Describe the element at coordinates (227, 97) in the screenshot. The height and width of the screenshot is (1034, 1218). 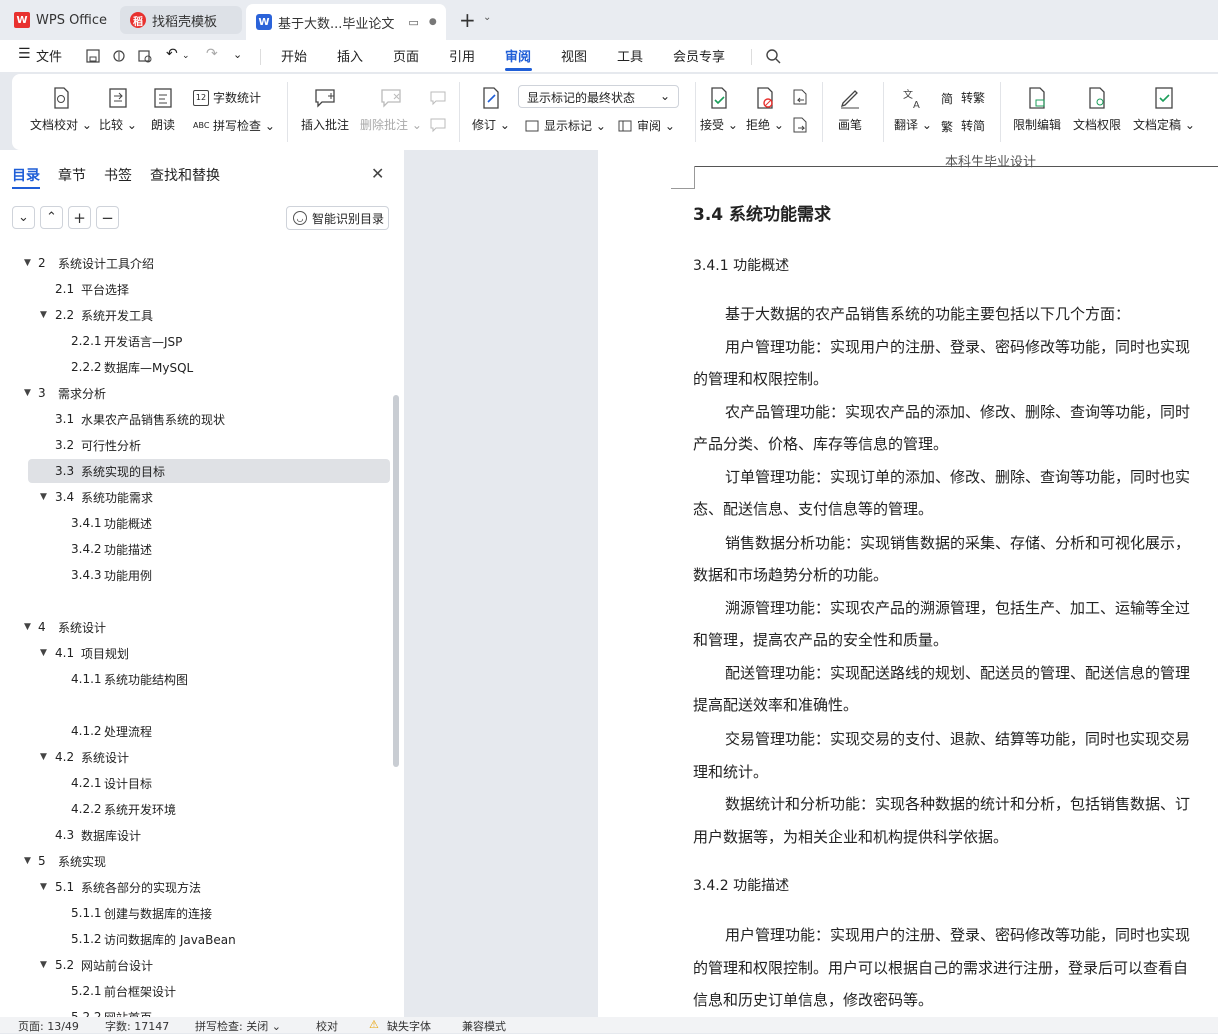
I see `word-count-button: 12 字数统计` at that location.